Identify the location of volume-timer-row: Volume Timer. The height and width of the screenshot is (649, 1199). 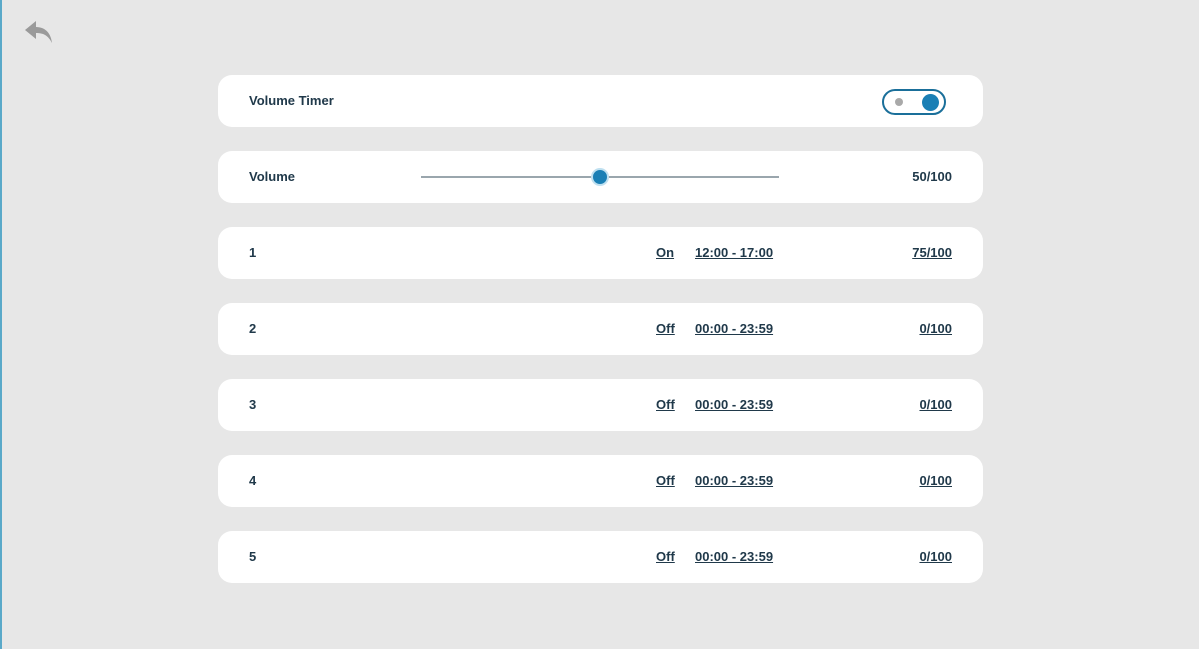
(600, 101).